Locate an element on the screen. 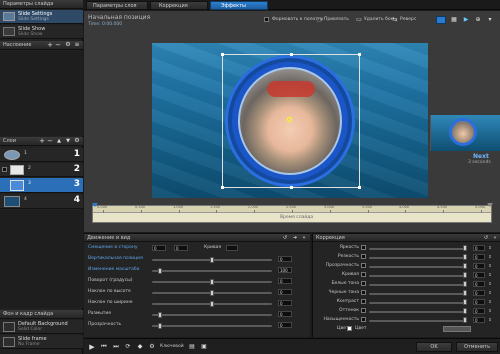 The height and width of the screenshot is (354, 500). loop-icon: ⟳ is located at coordinates (128, 347).